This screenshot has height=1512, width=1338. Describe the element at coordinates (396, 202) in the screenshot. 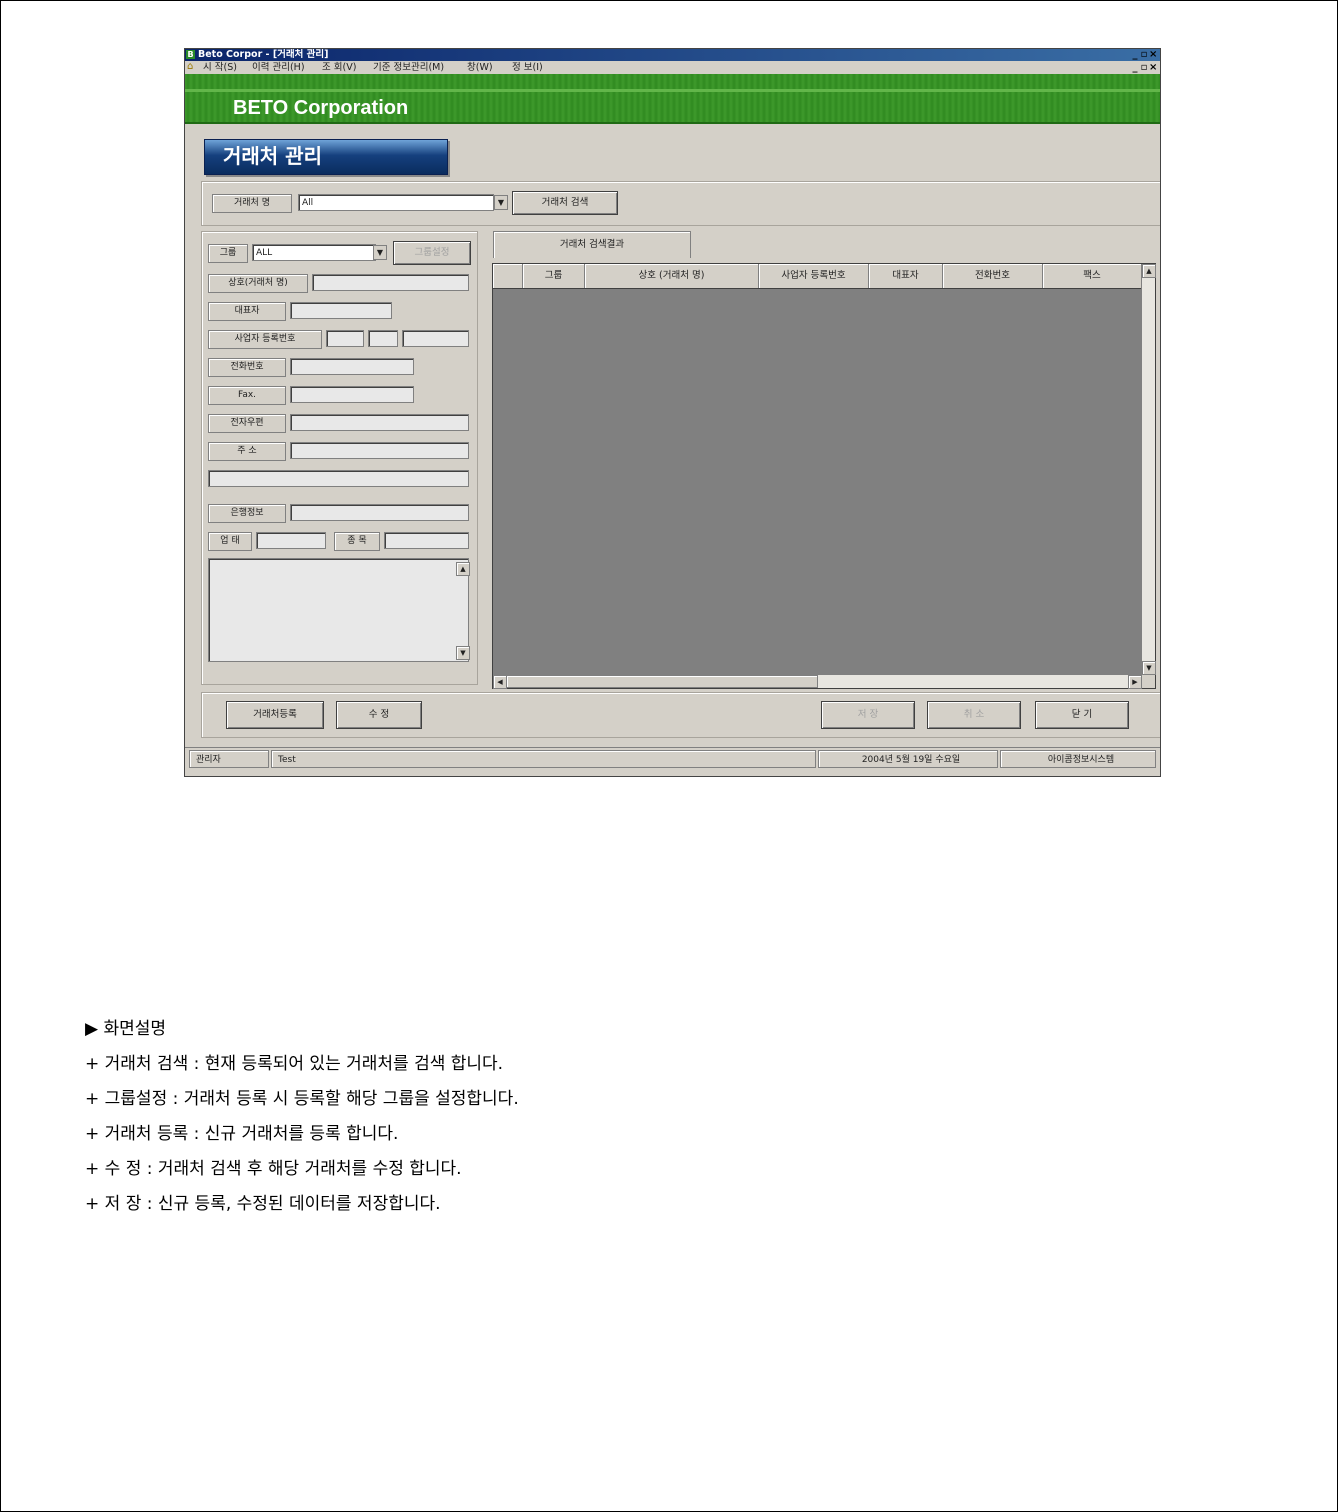

I see `search-dropdown: All` at that location.